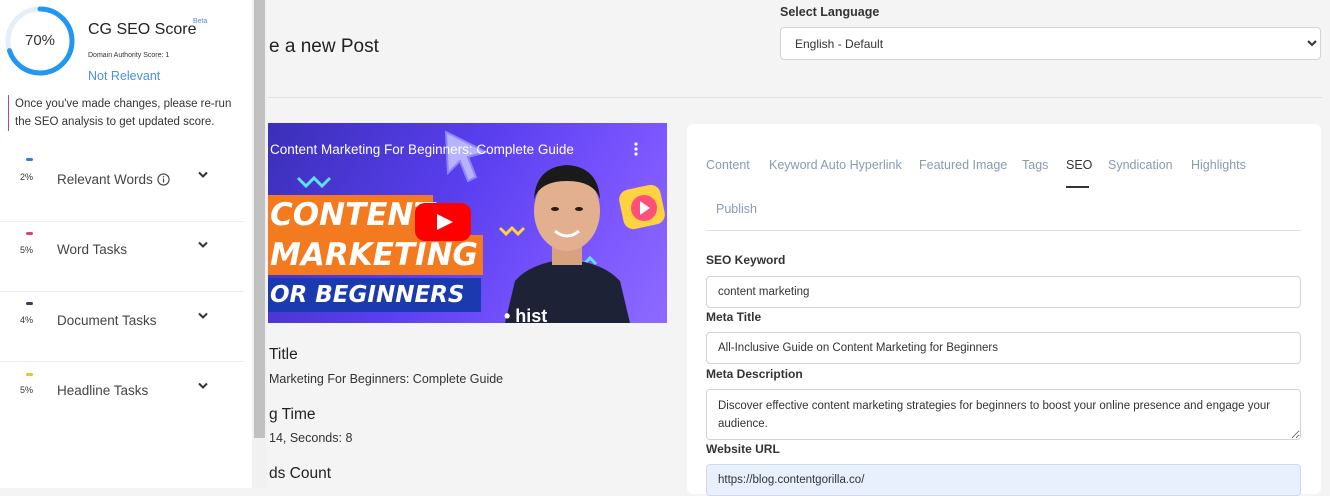 The image size is (1330, 496). What do you see at coordinates (124, 76) in the screenshot?
I see `relevance-status: Not Relevant` at bounding box center [124, 76].